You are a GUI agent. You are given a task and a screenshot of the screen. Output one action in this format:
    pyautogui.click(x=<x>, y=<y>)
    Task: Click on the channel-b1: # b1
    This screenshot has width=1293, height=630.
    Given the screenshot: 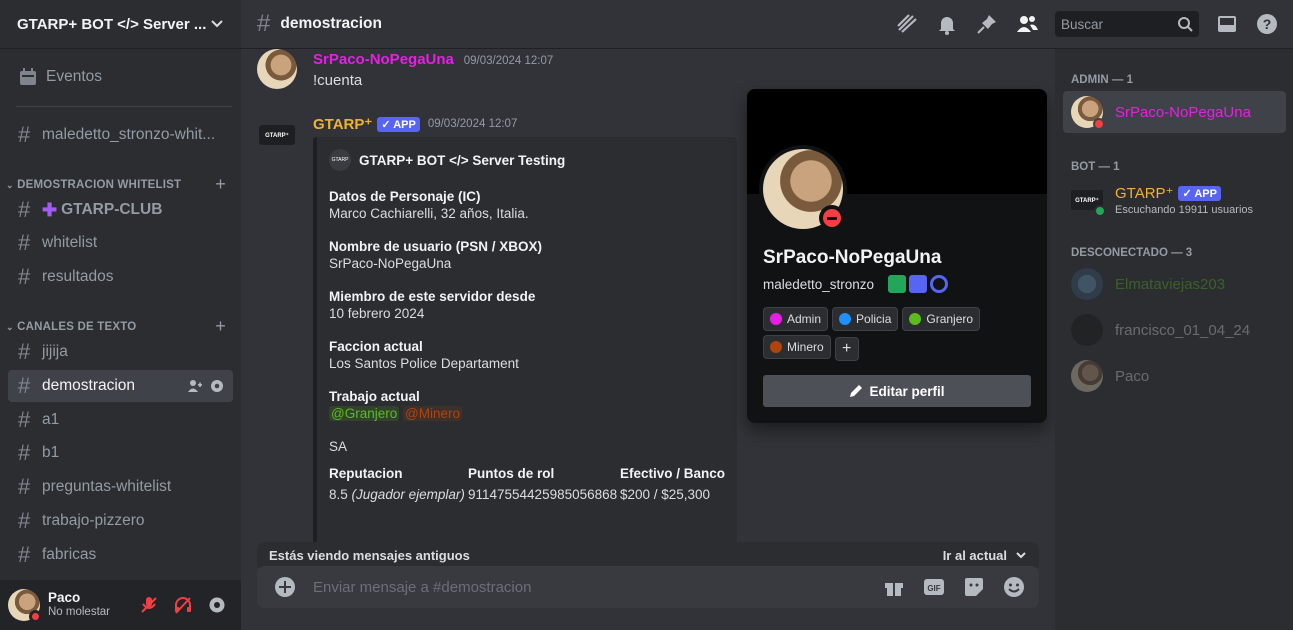 What is the action you would take?
    pyautogui.click(x=120, y=453)
    